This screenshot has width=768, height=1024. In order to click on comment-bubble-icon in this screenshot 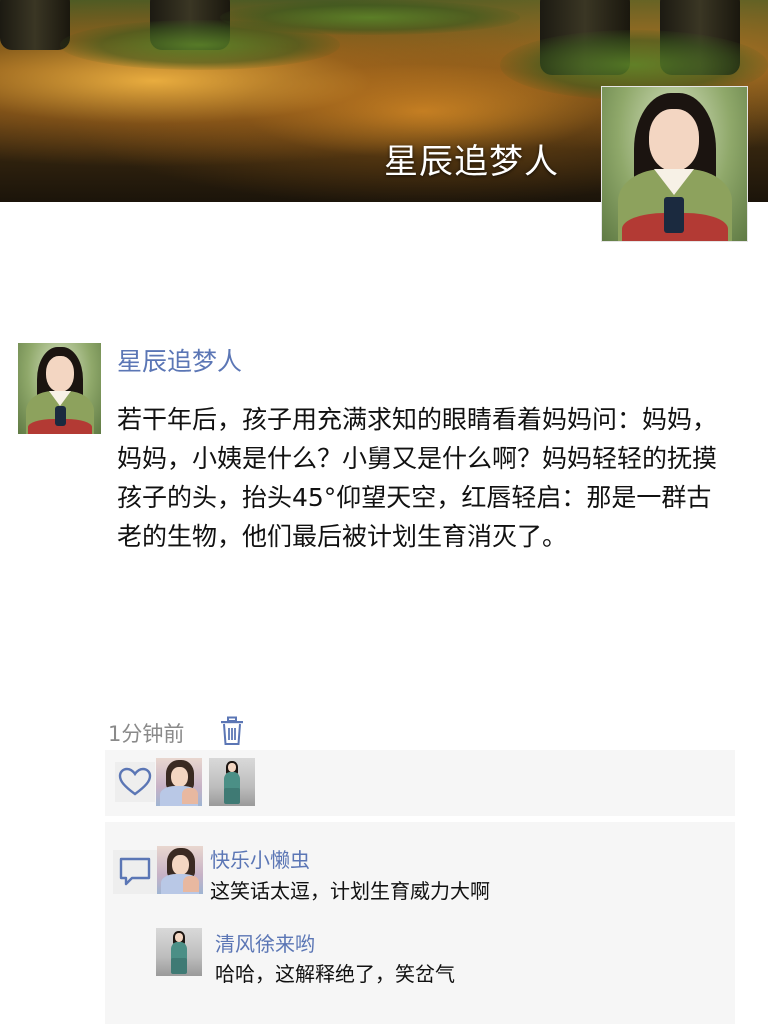, I will do `click(135, 872)`.